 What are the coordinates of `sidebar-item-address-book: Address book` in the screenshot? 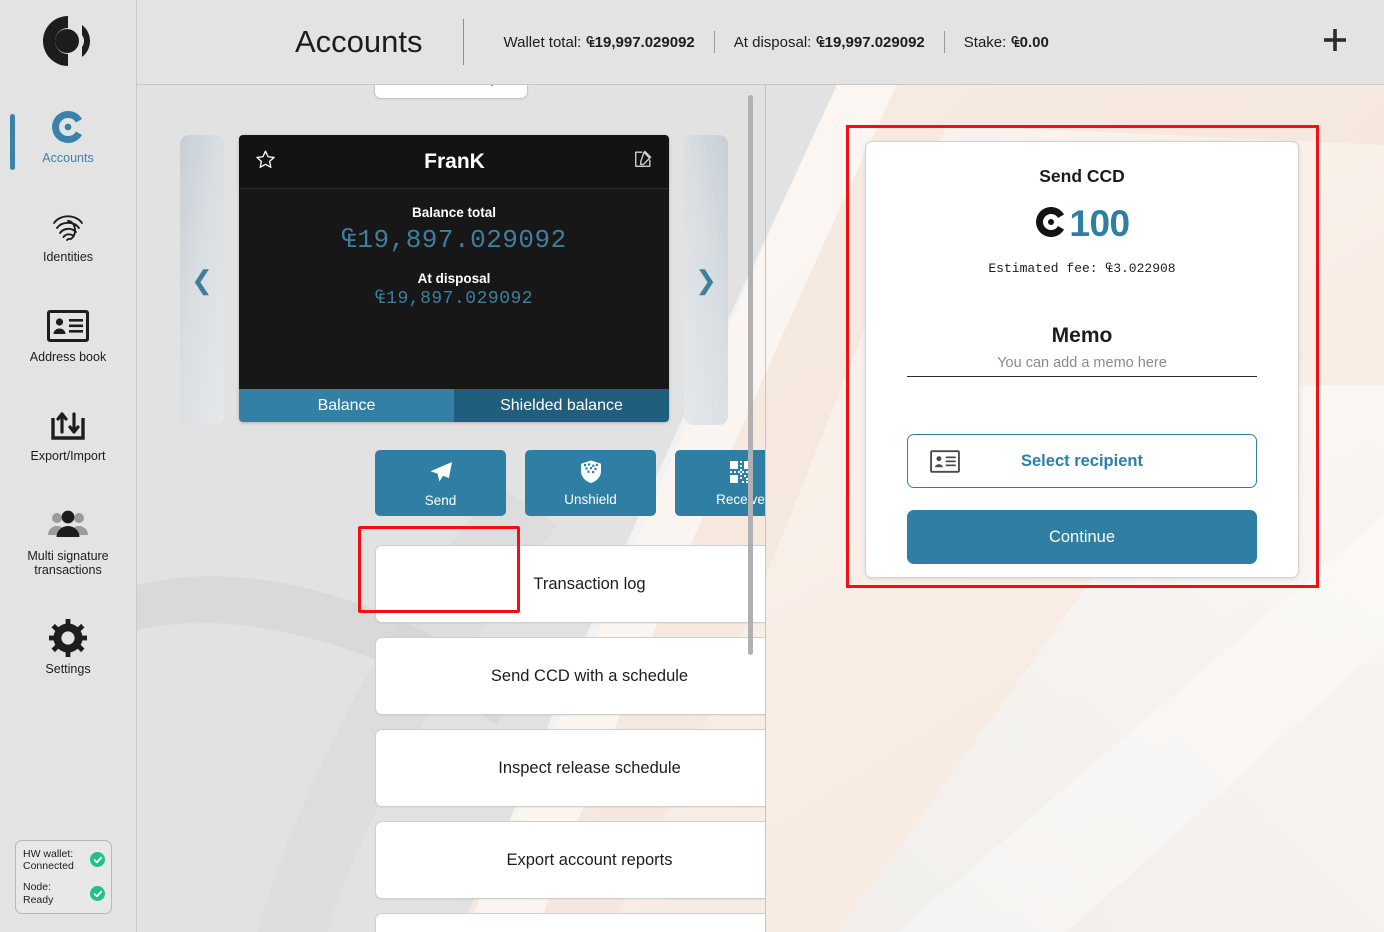 It's located at (68, 334).